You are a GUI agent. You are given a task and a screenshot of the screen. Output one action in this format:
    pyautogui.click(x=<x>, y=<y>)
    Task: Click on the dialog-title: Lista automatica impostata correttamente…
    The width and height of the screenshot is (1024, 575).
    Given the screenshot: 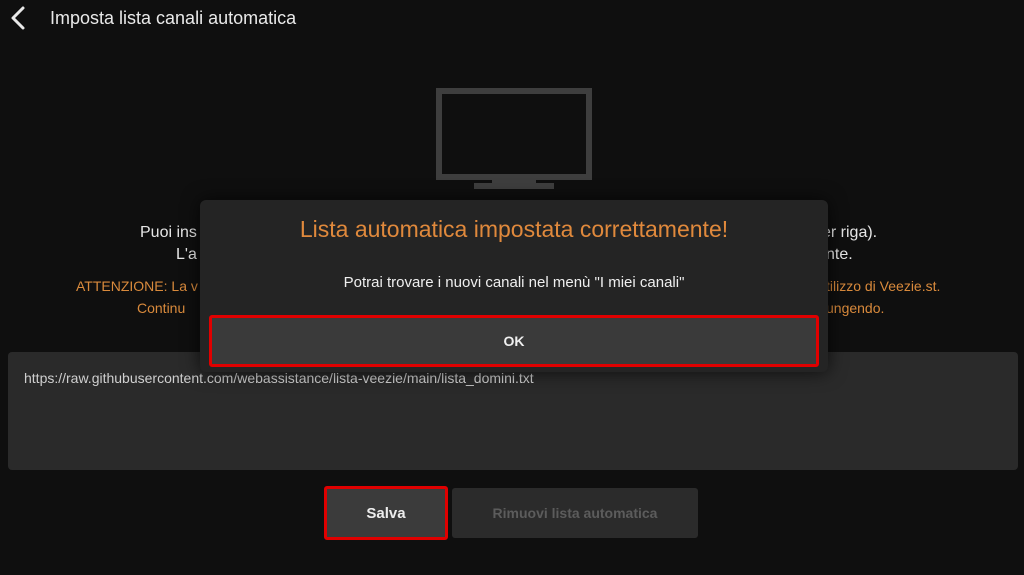 What is the action you would take?
    pyautogui.click(x=514, y=229)
    